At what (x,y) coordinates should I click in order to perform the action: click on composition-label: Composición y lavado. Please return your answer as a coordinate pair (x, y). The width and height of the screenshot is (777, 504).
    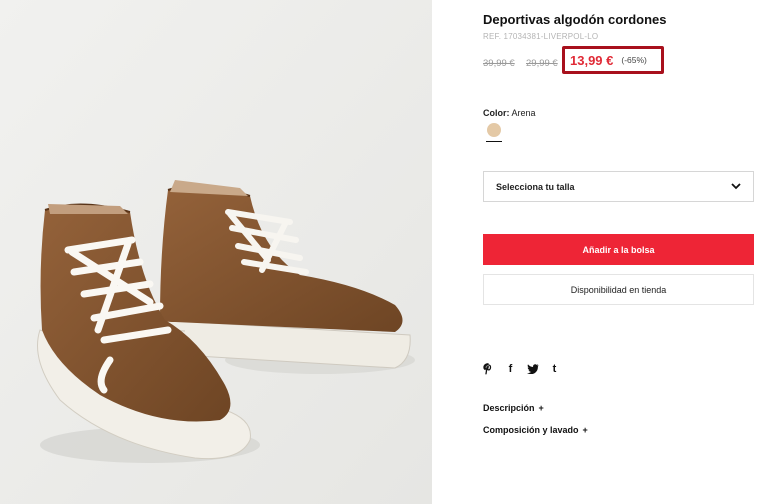
    Looking at the image, I should click on (531, 430).